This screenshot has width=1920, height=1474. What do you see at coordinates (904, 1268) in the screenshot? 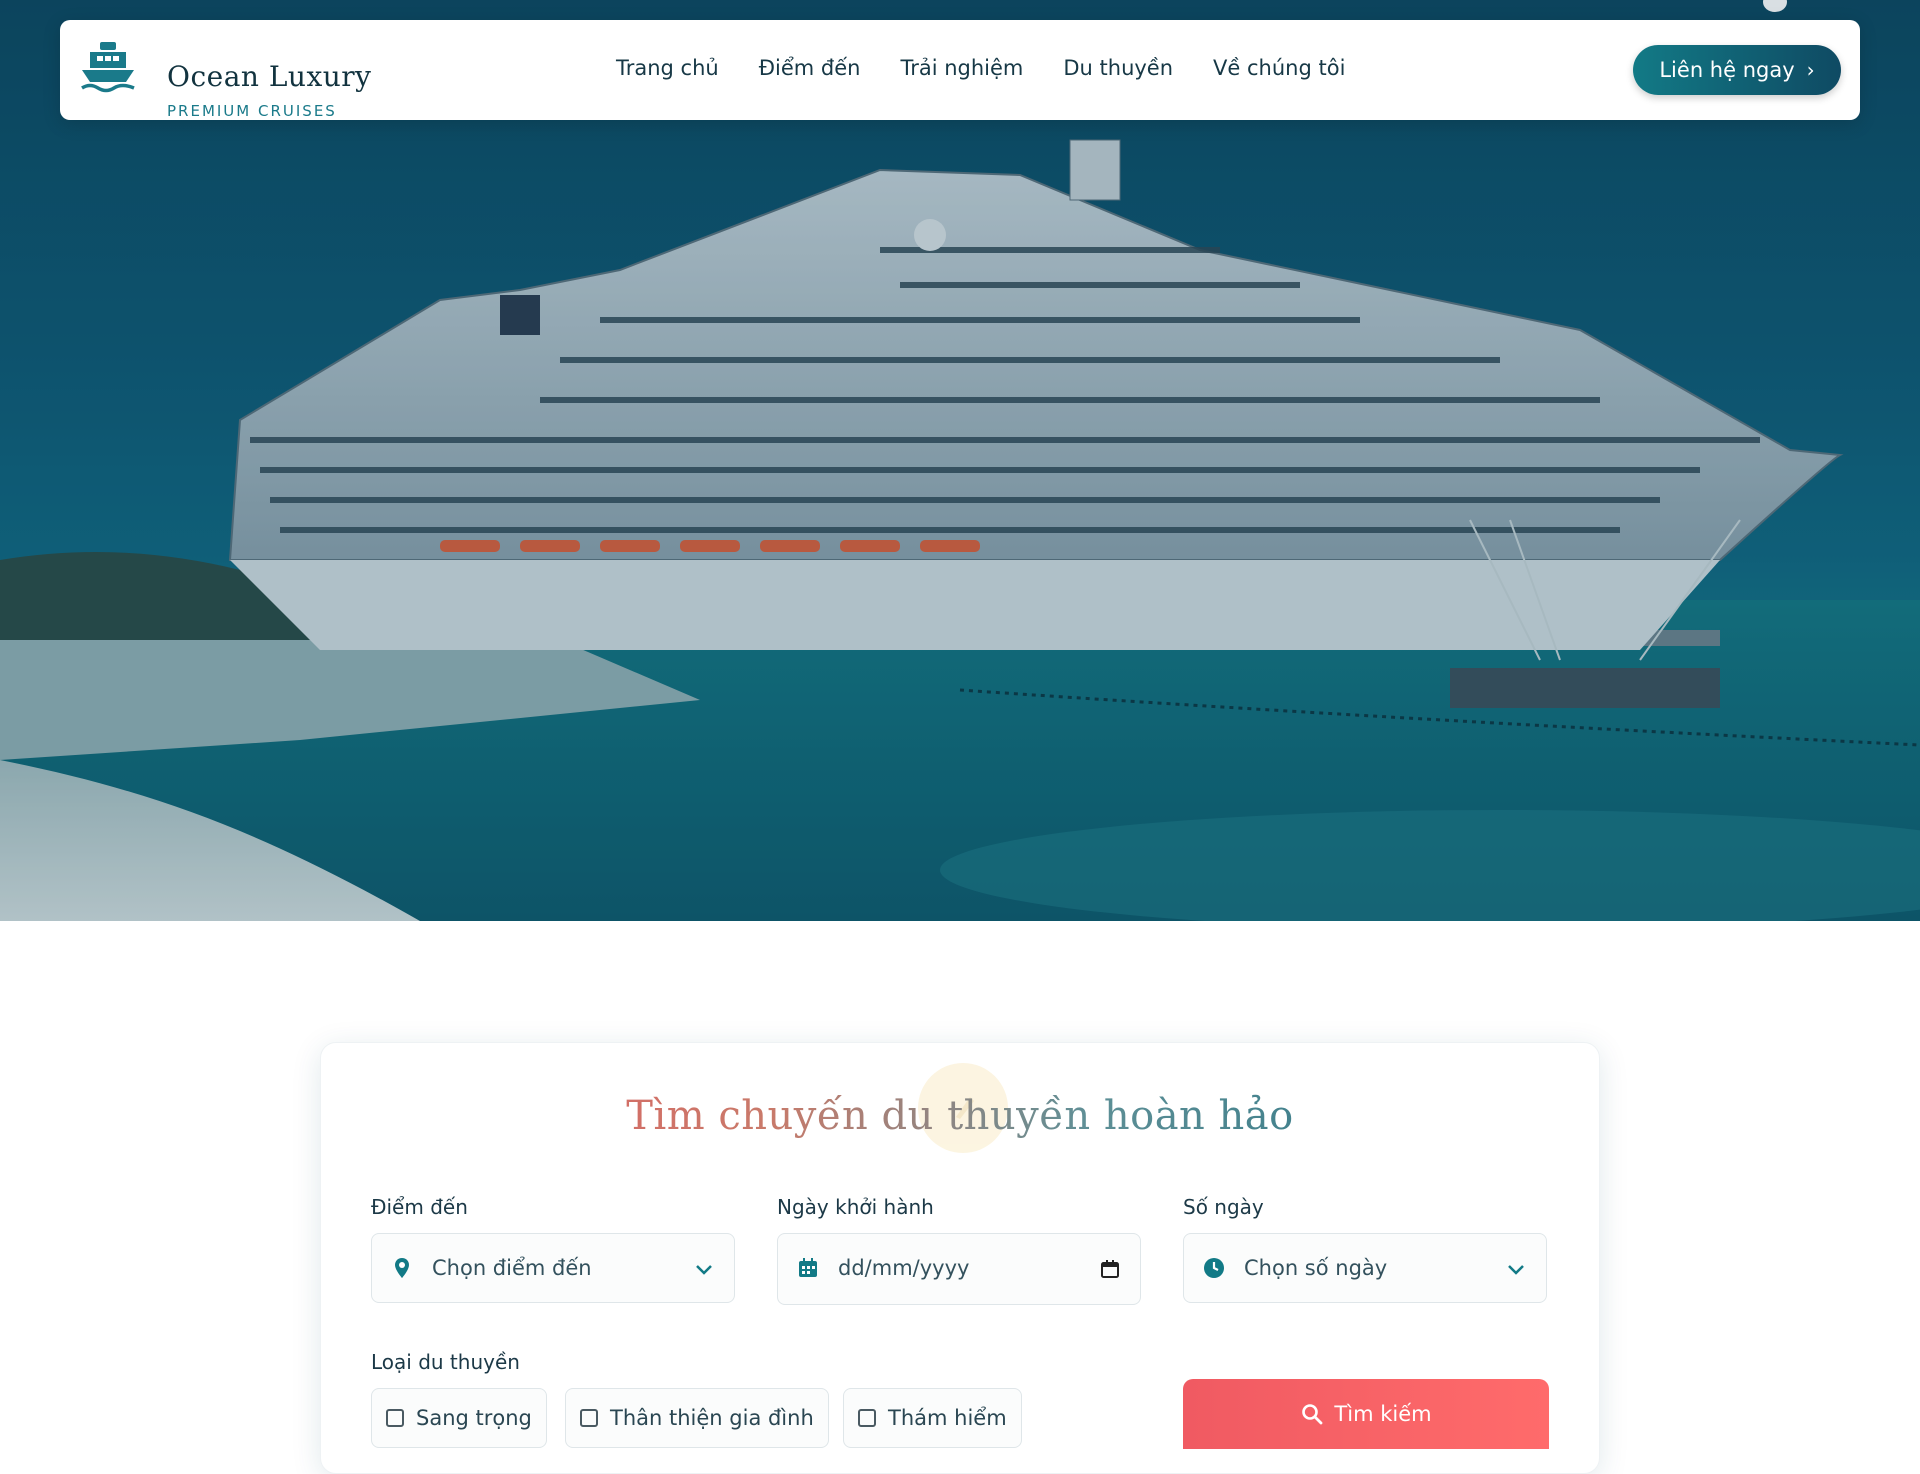
I see `date-placeholder: dd/mm/yyyy` at bounding box center [904, 1268].